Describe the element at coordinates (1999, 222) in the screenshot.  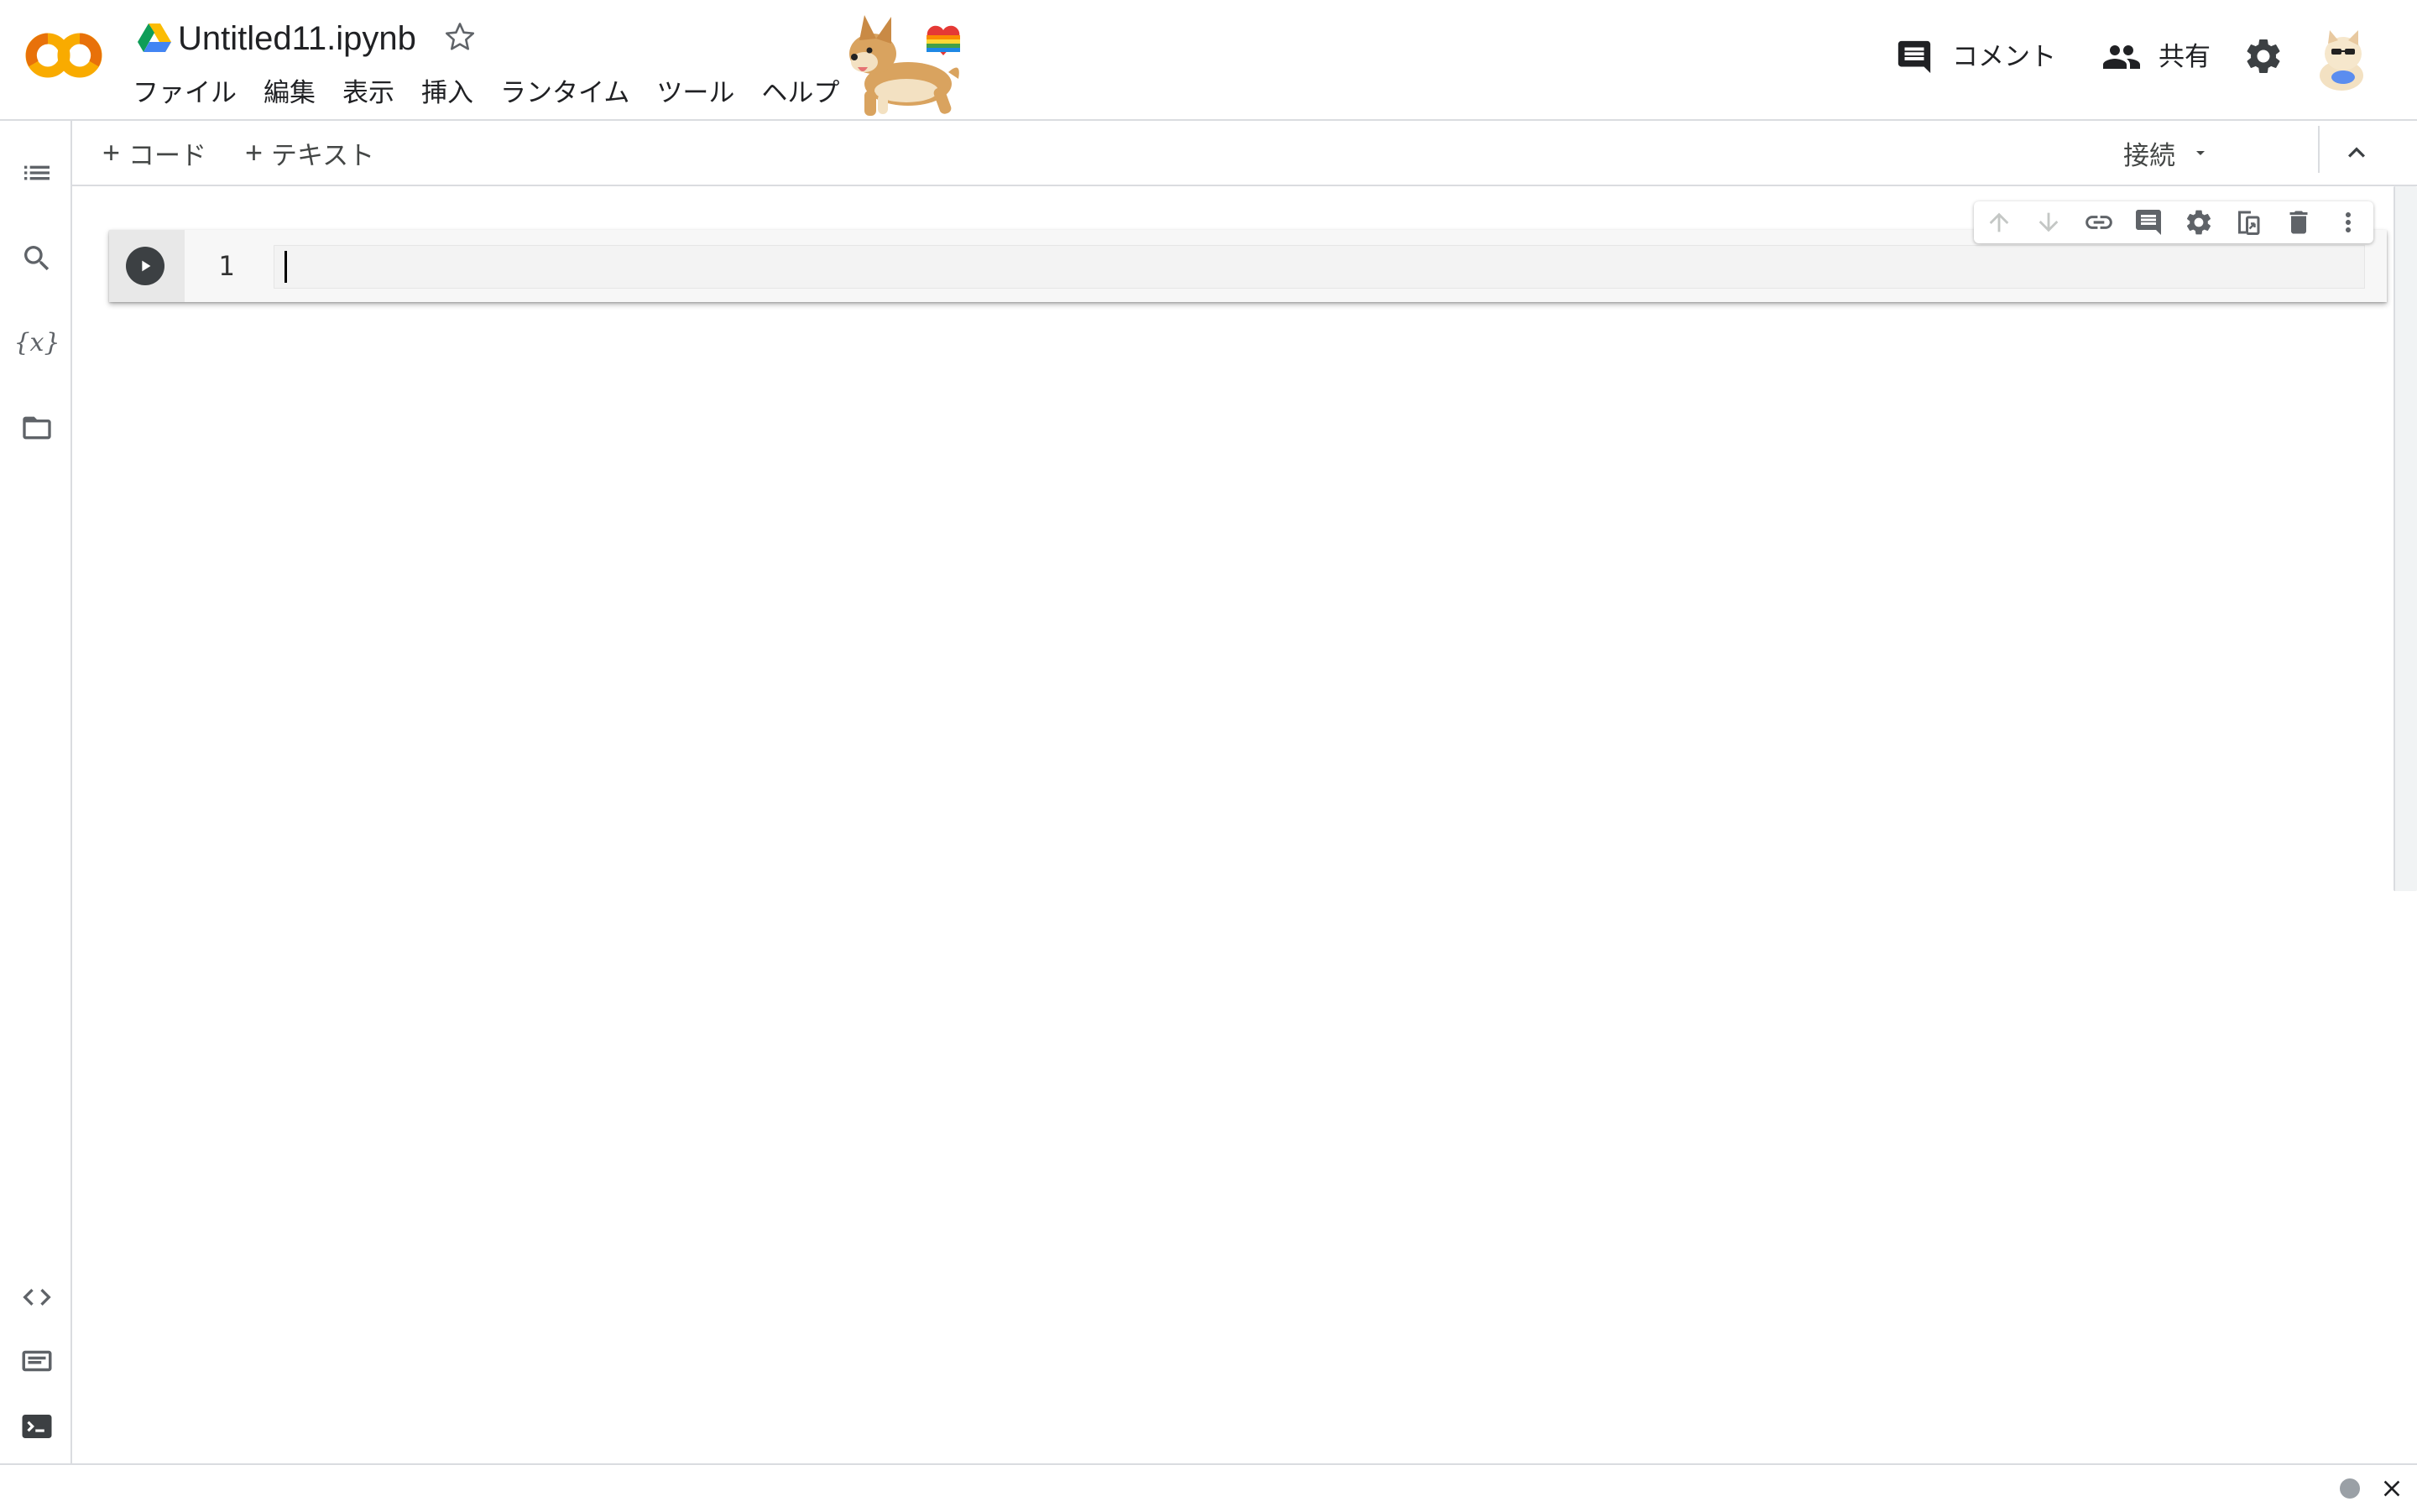
I see `move-up-icon` at that location.